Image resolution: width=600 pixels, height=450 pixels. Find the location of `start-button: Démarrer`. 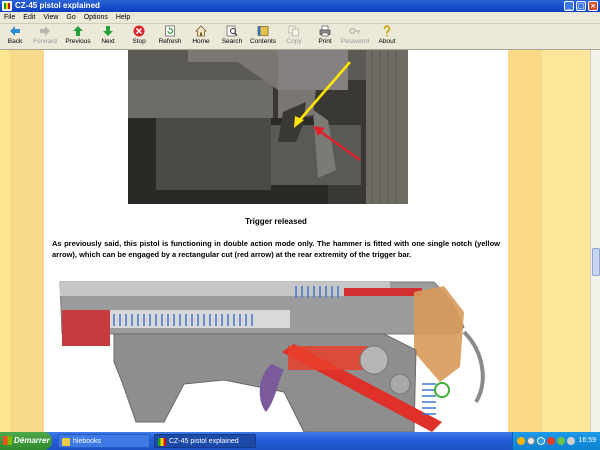

start-button: Démarrer is located at coordinates (26, 441).